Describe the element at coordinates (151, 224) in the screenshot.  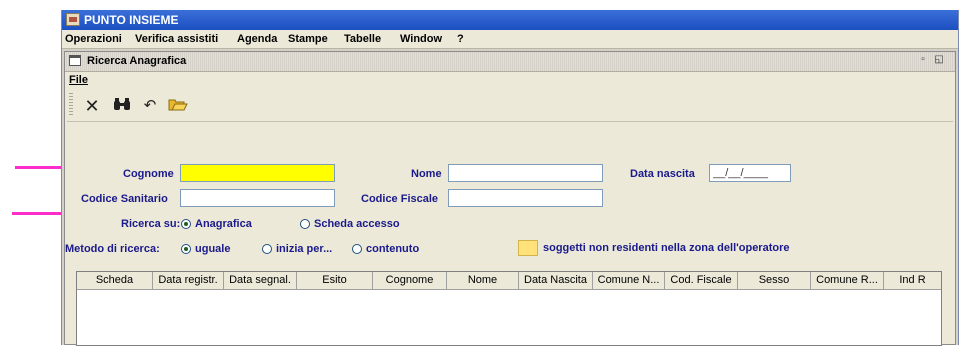
I see `ricerca-su-label: Ricerca su:` at that location.